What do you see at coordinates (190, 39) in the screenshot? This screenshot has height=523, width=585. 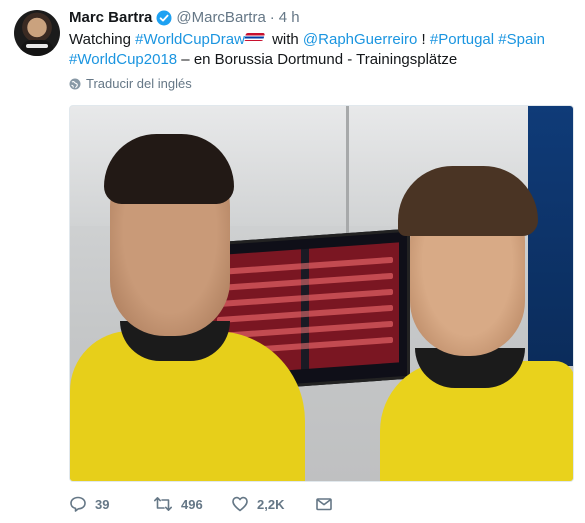 I see `hashtag-worldcupdraw: #WorldCupDraw` at bounding box center [190, 39].